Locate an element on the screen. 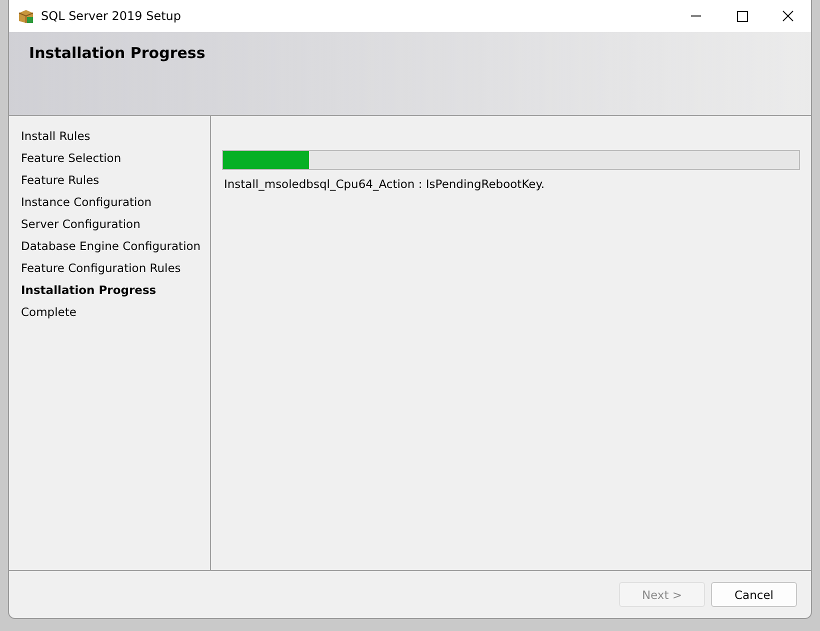 This screenshot has height=631, width=820. step-item: Server Configuration is located at coordinates (81, 225).